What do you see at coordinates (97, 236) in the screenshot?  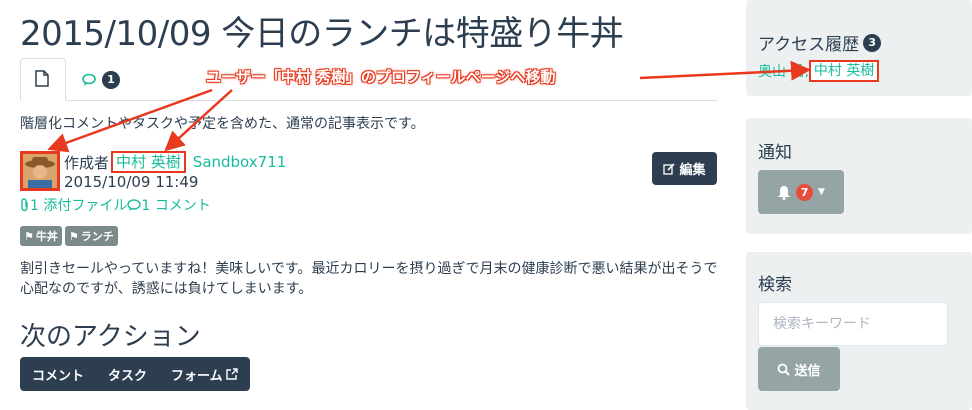 I see `tag-label: ランチ` at bounding box center [97, 236].